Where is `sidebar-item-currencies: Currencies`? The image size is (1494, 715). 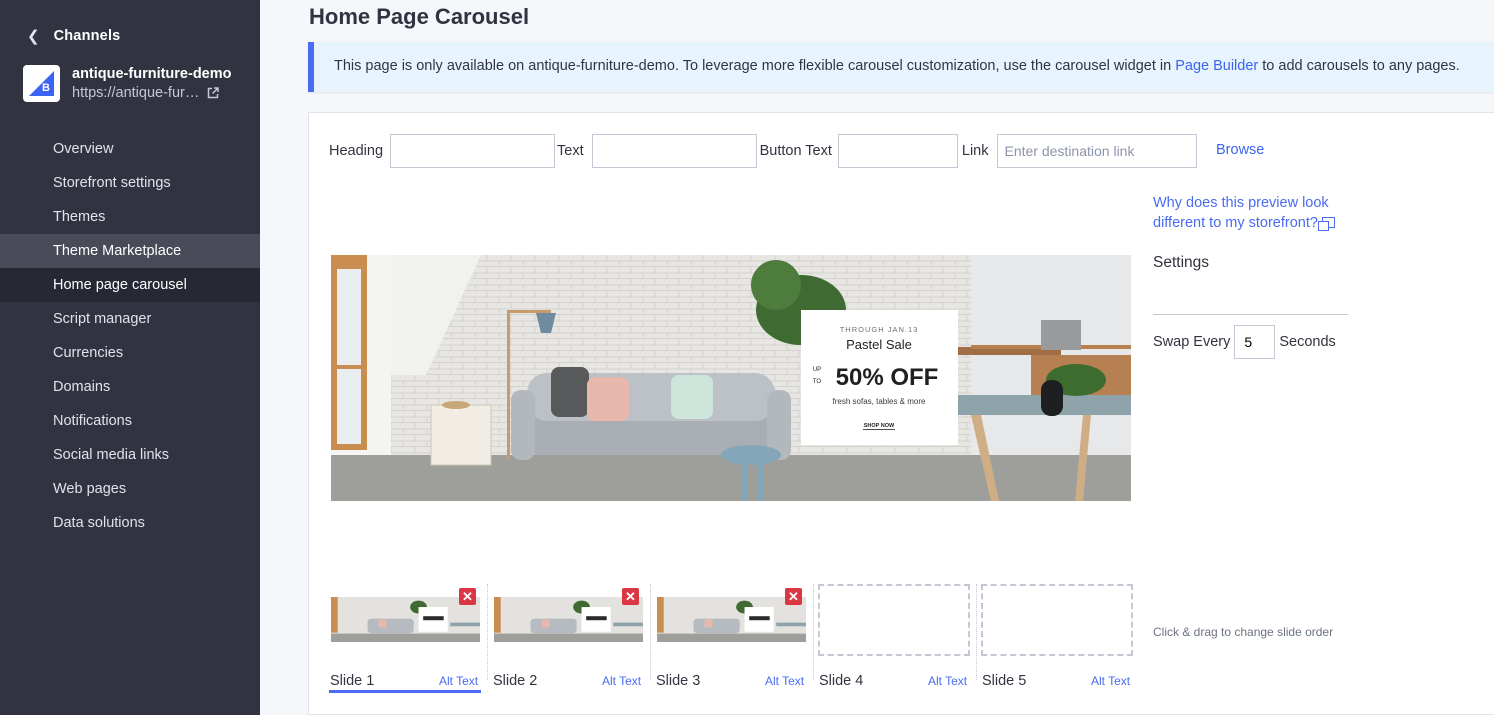 sidebar-item-currencies: Currencies is located at coordinates (130, 353).